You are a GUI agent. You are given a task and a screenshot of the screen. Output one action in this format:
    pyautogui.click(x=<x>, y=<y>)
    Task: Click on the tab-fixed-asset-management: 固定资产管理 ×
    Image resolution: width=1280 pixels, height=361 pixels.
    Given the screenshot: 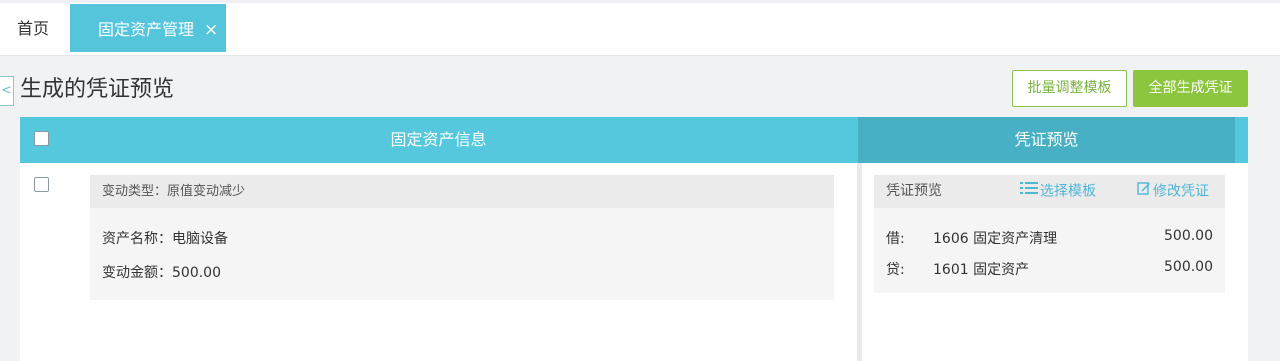 What is the action you would take?
    pyautogui.click(x=148, y=28)
    